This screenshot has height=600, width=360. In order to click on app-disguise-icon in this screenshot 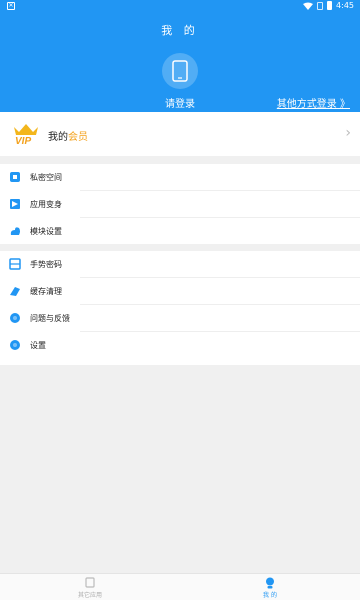, I will do `click(15, 204)`.